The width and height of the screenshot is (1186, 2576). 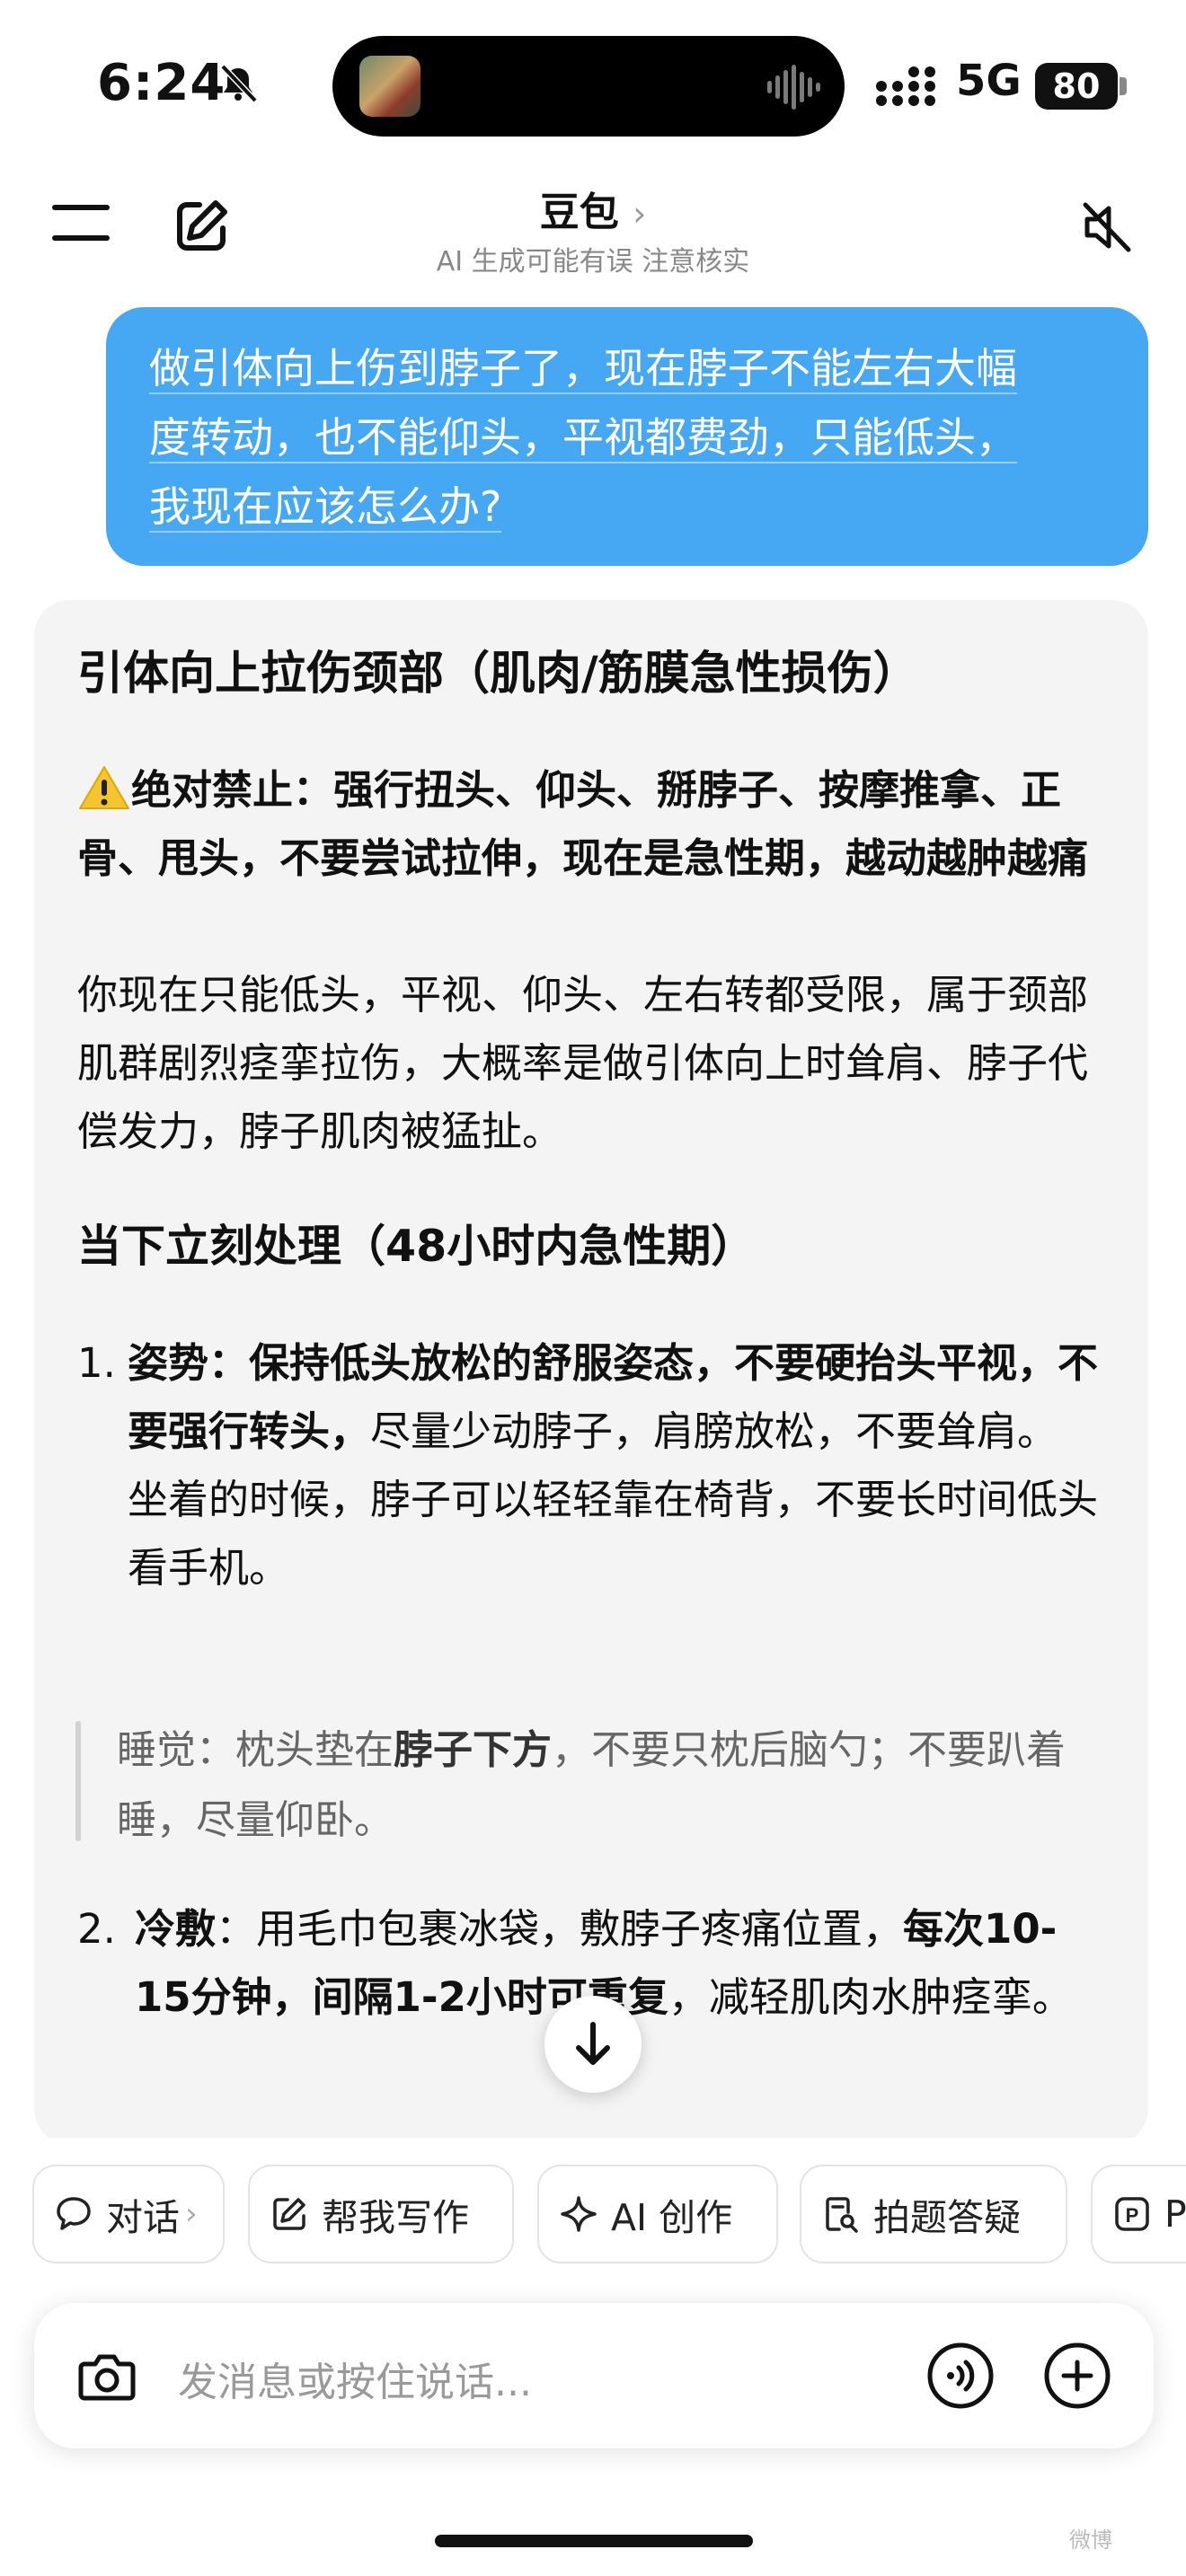 I want to click on camera-icon, so click(x=107, y=2376).